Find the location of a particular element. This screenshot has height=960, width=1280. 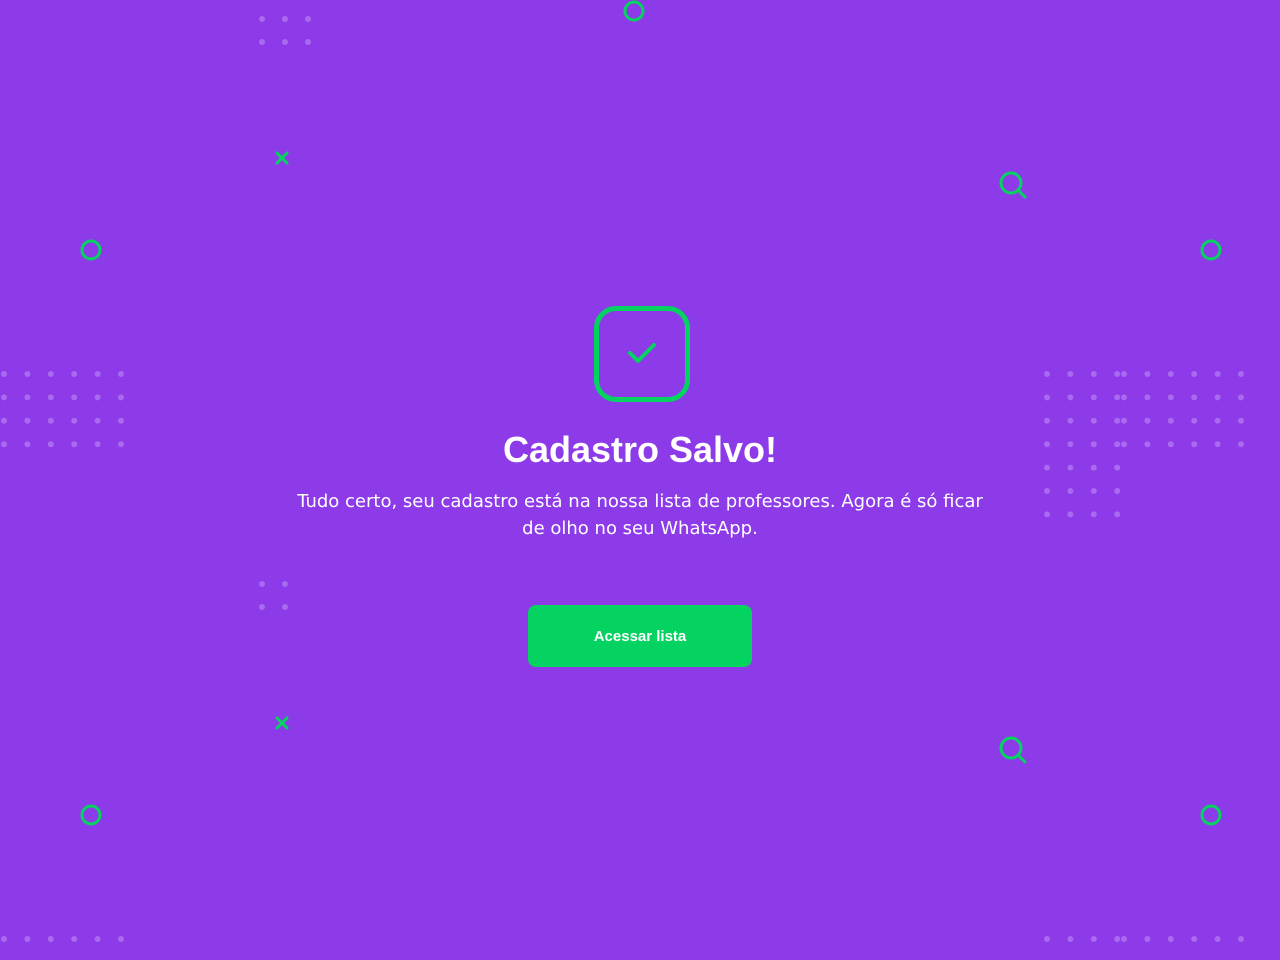

check-icon is located at coordinates (642, 353).